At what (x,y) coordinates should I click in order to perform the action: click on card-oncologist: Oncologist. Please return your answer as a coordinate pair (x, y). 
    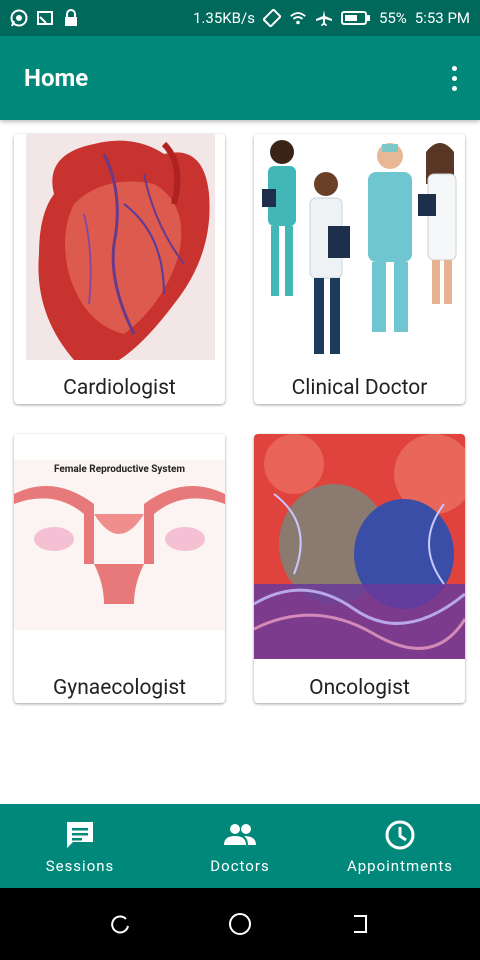
    Looking at the image, I should click on (359, 568).